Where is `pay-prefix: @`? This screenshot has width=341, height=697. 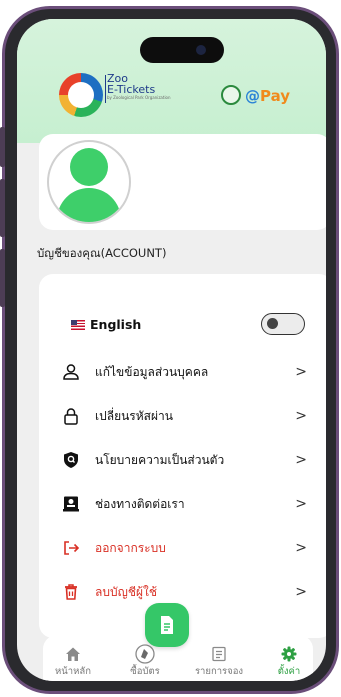 pay-prefix: @ is located at coordinates (252, 96).